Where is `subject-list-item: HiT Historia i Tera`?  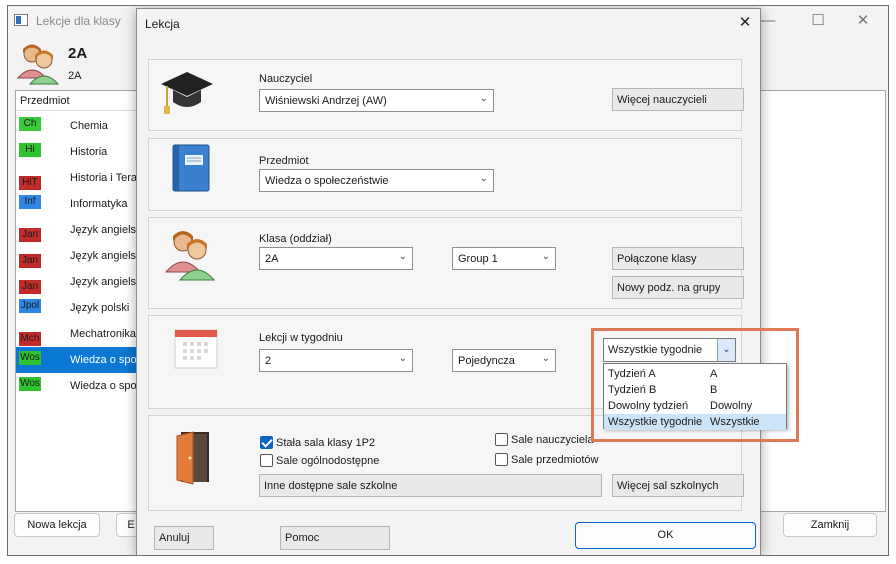 subject-list-item: HiT Historia i Tera is located at coordinates (80, 178).